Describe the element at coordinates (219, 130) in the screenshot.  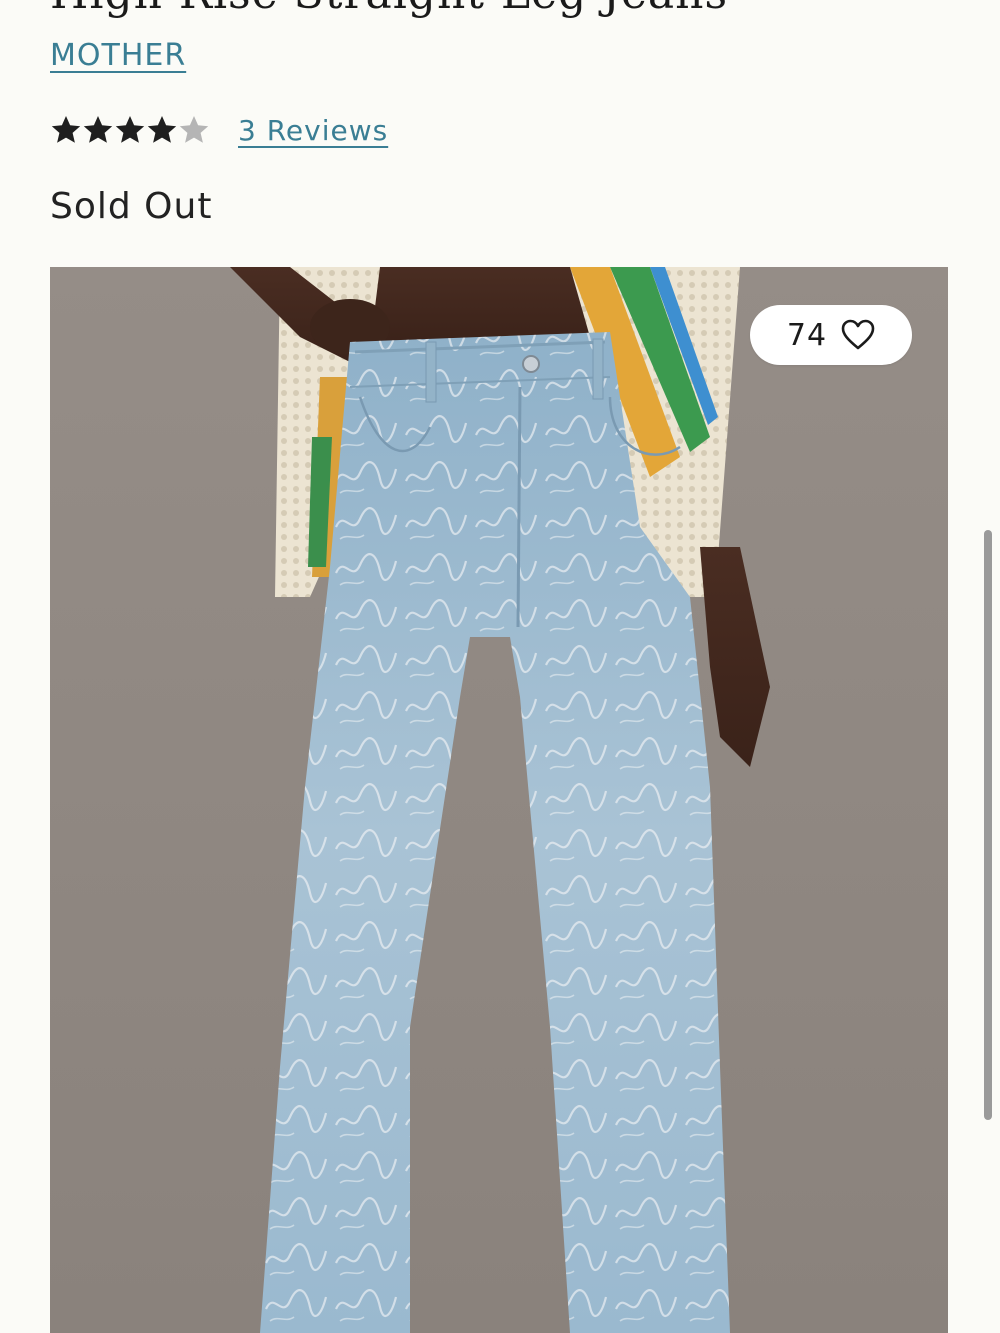
I see `rating-row: 3 Reviews` at that location.